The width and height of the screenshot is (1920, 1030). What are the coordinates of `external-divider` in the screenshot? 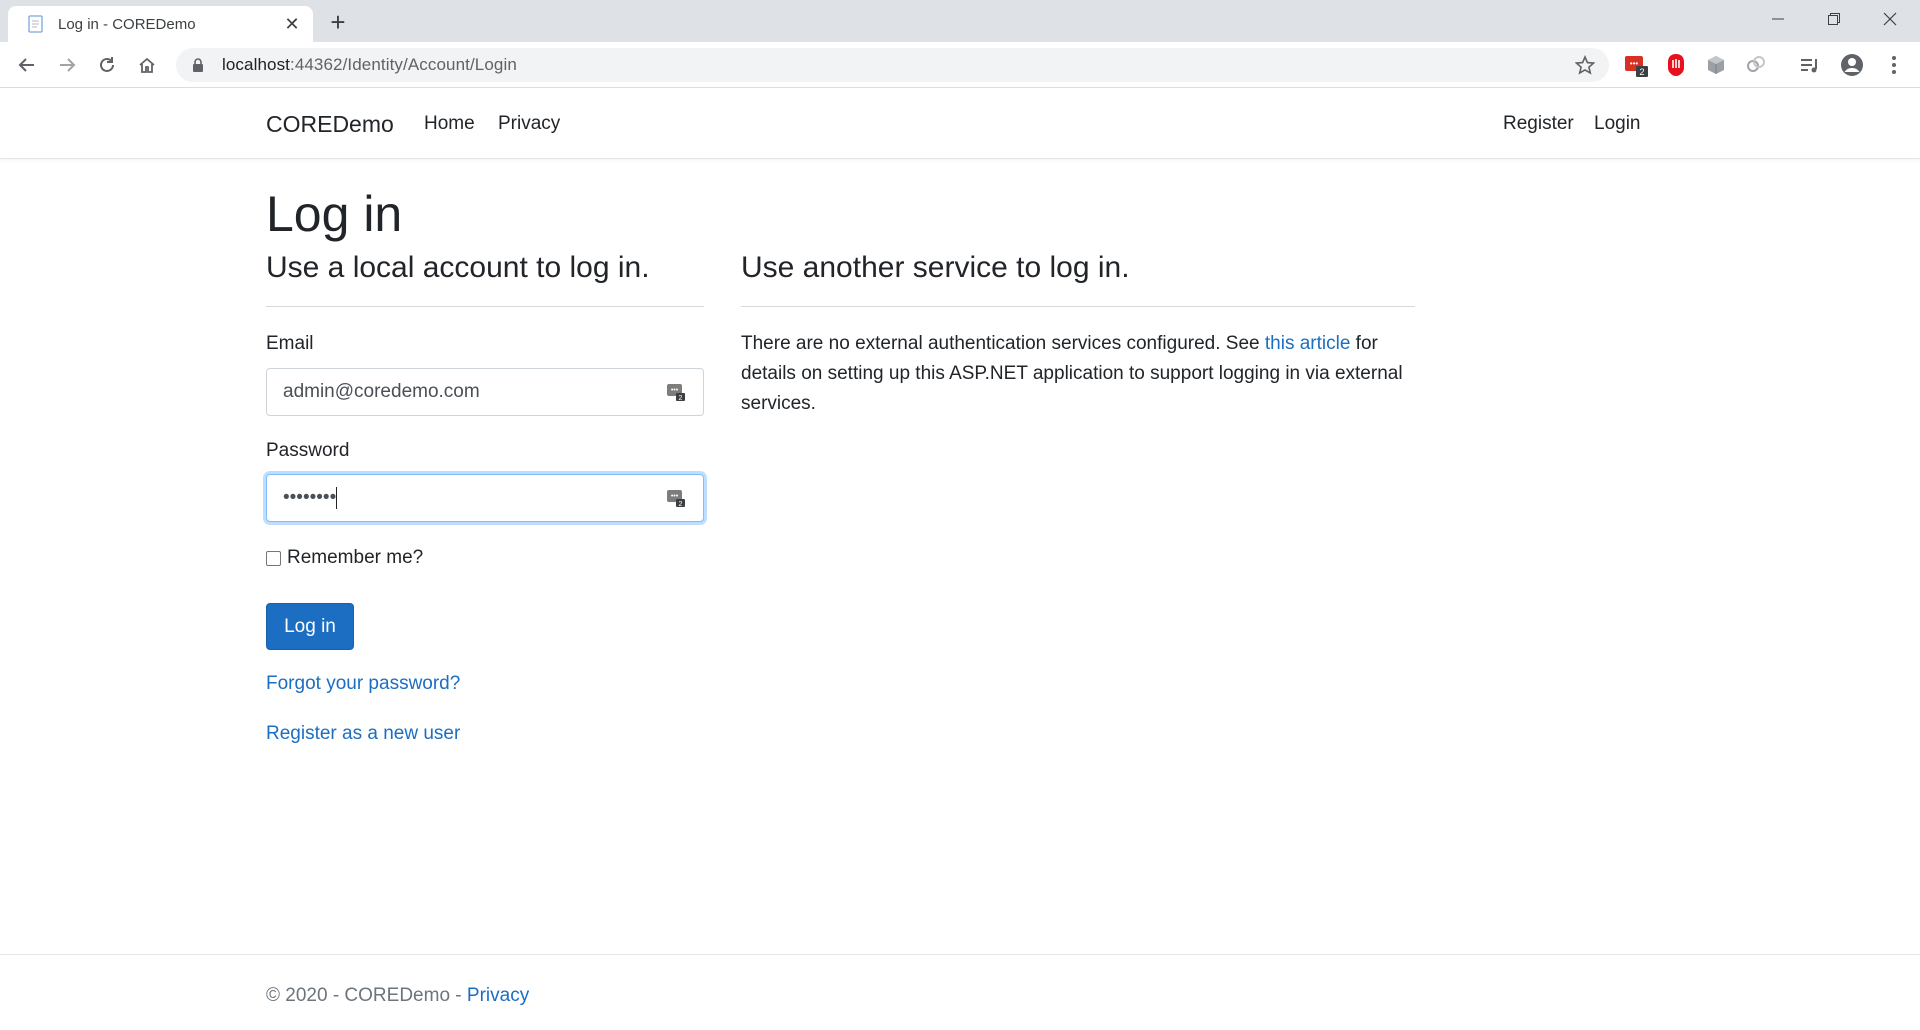 It's located at (1078, 306).